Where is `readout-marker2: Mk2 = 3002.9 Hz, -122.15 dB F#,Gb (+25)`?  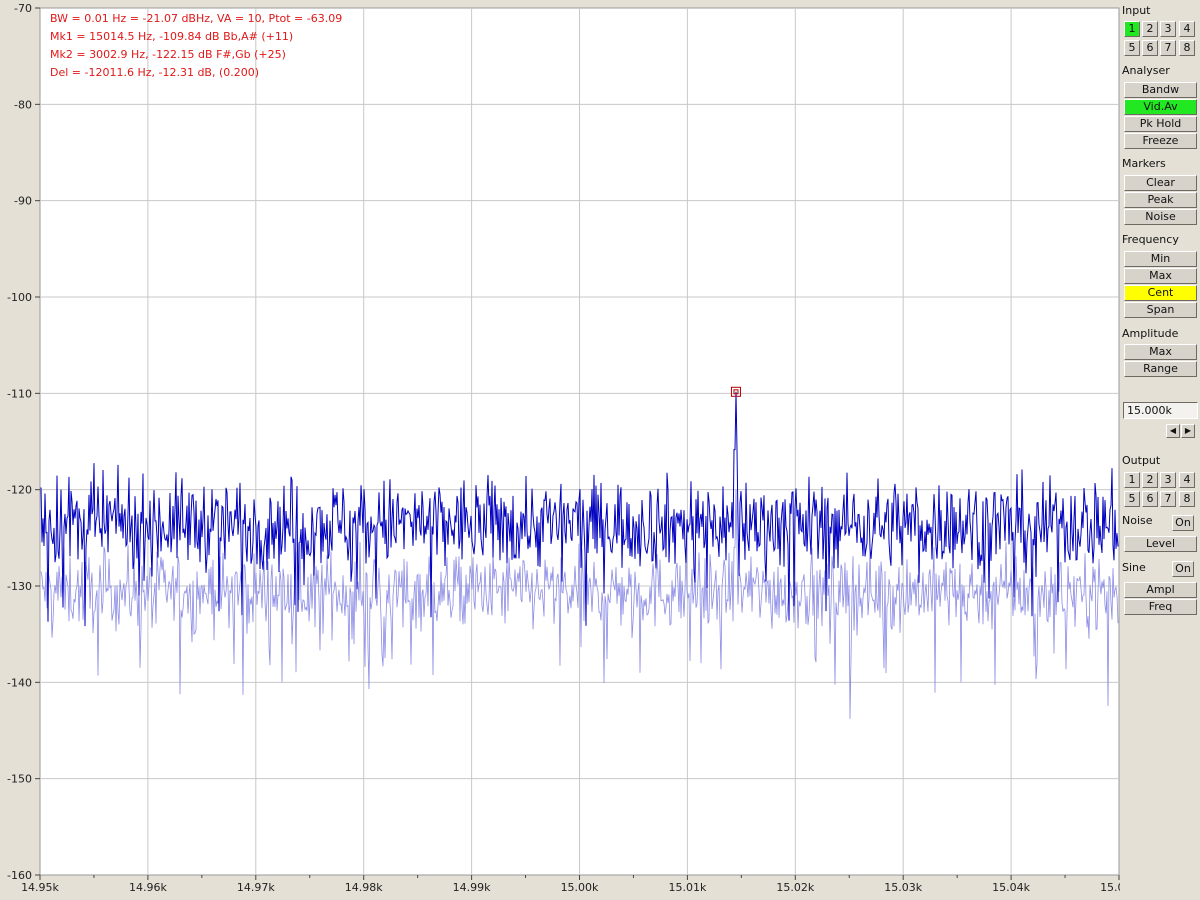
readout-marker2: Mk2 = 3002.9 Hz, -122.15 dB F#,Gb (+25) is located at coordinates (168, 54).